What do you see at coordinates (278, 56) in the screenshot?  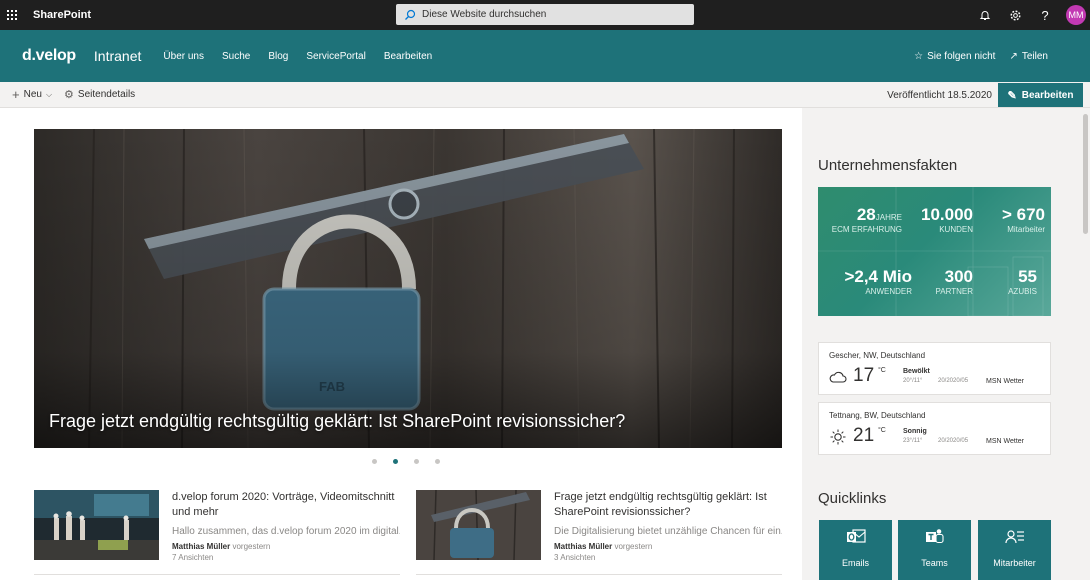 I see `nav-item-blog: Blog` at bounding box center [278, 56].